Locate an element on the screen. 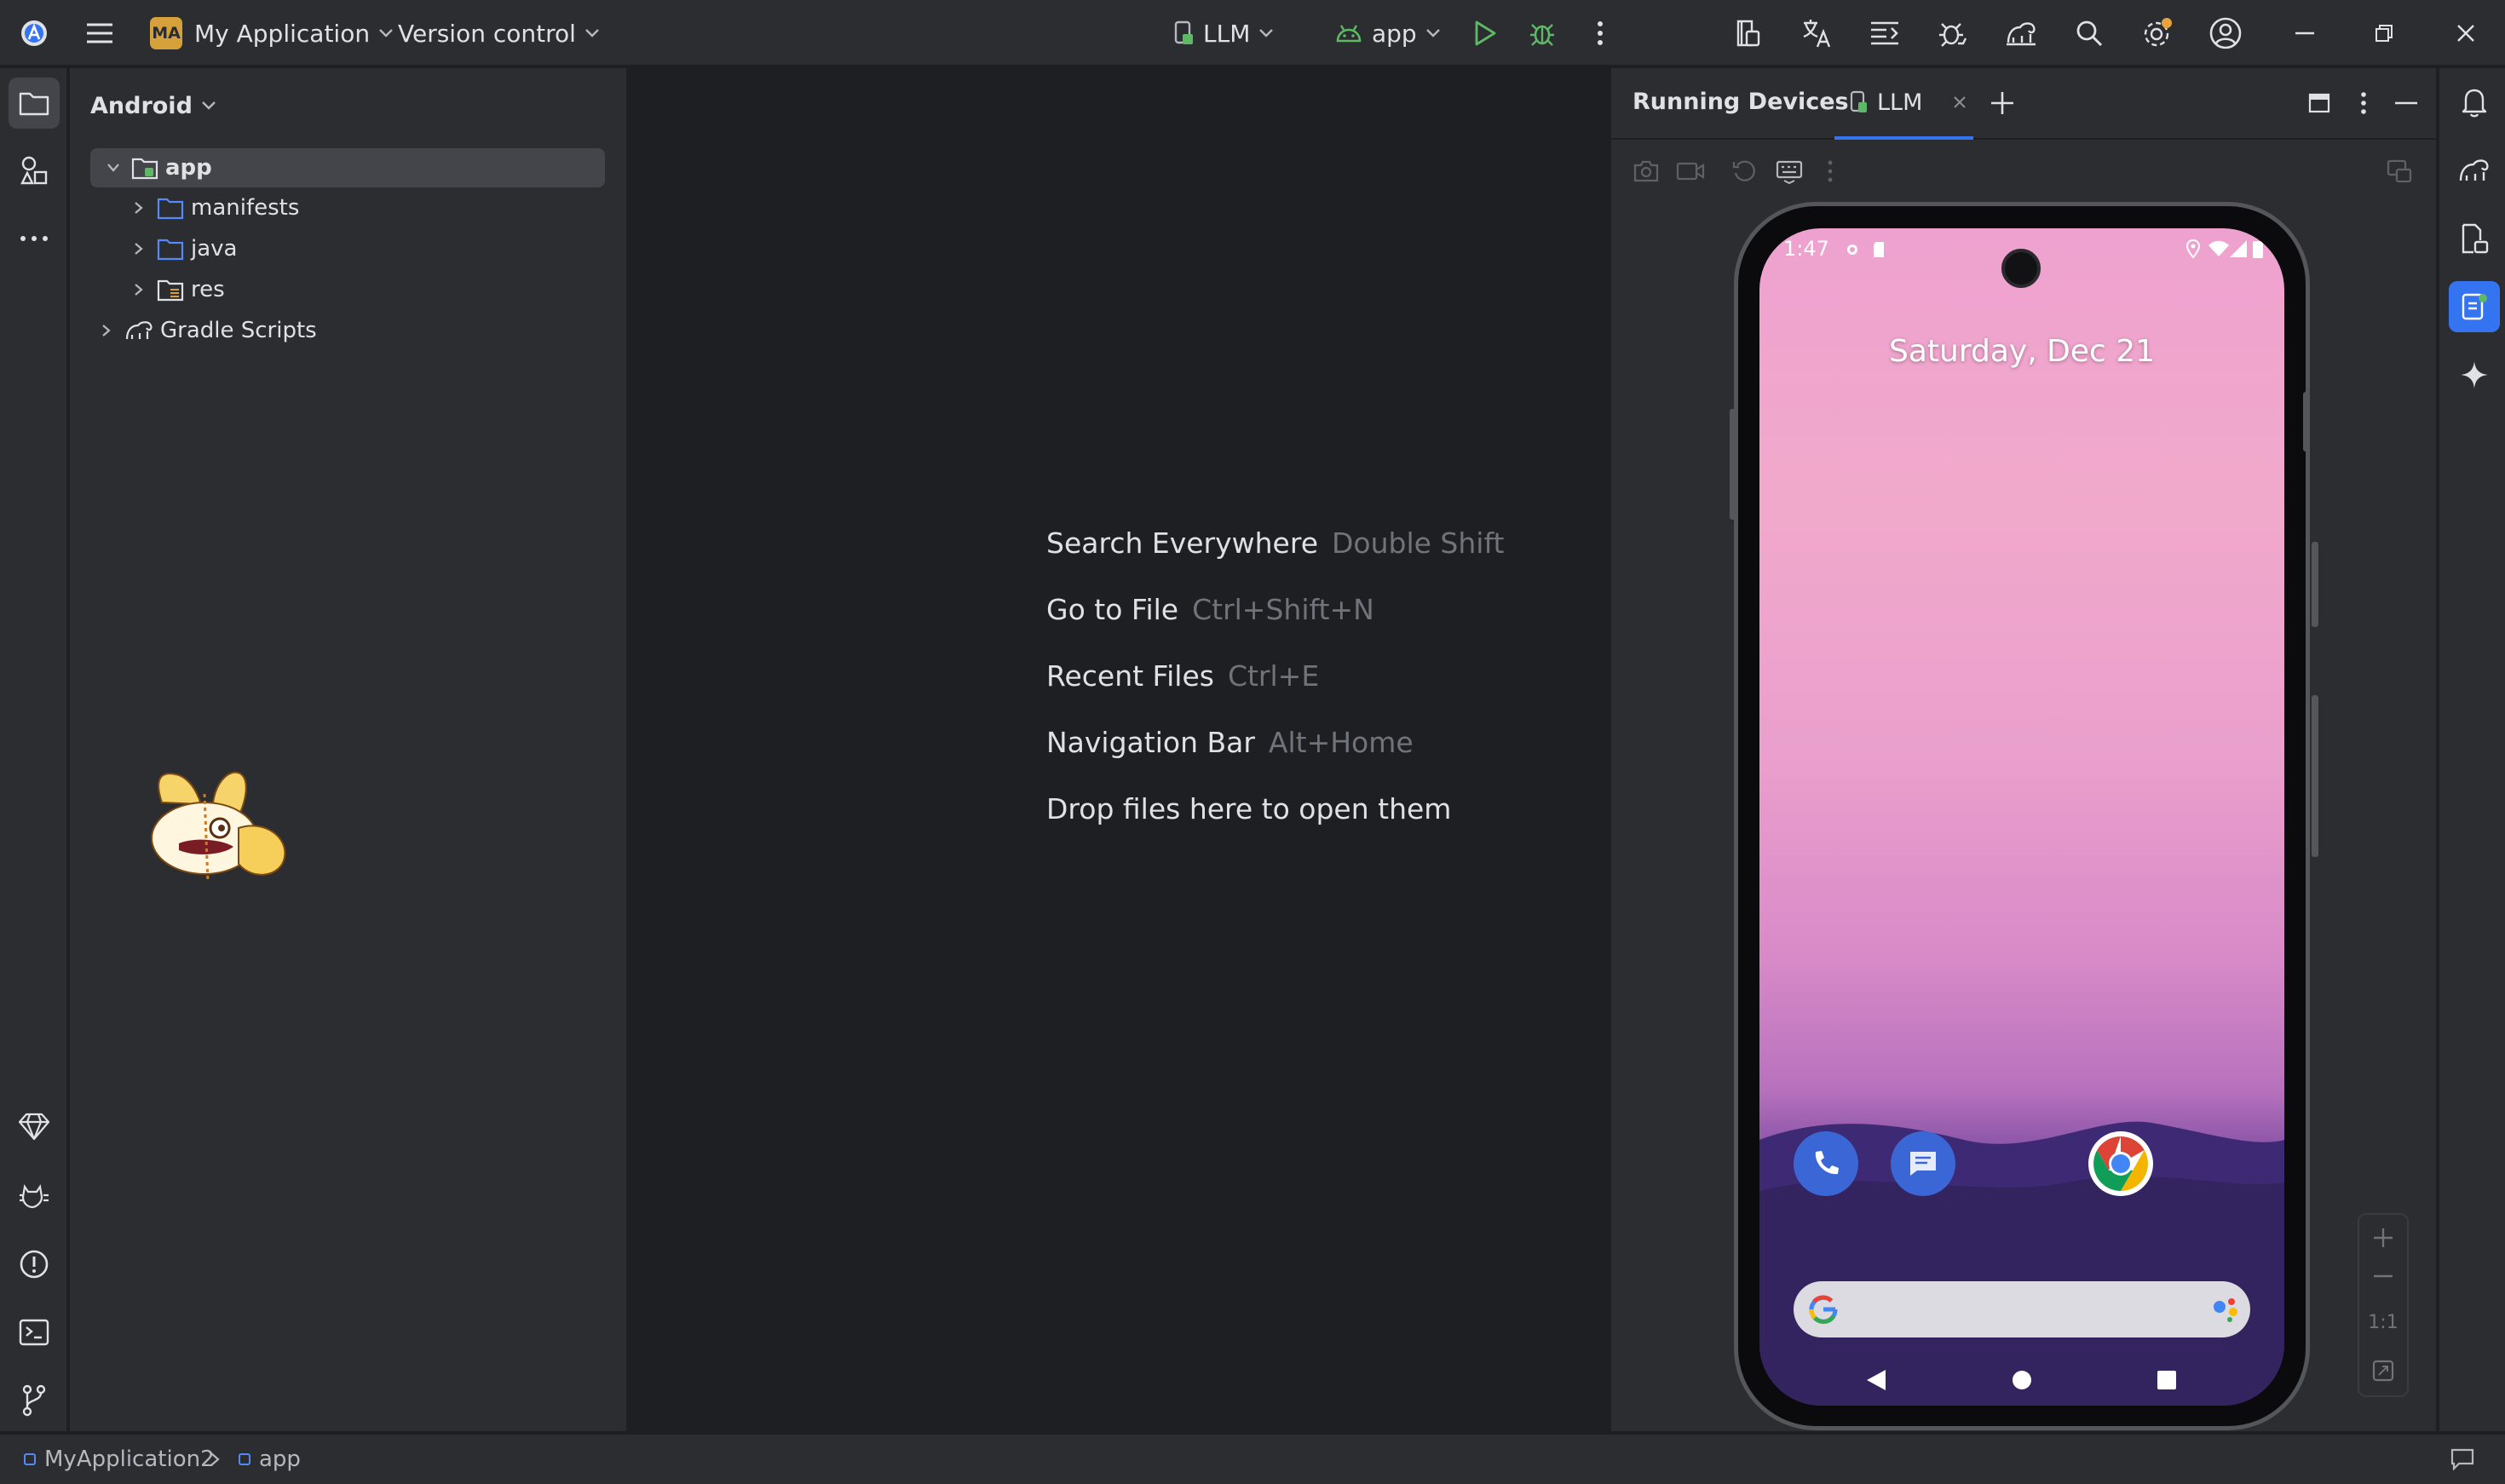 The width and height of the screenshot is (2505, 1484). zoom-out-icon is located at coordinates (2383, 1276).